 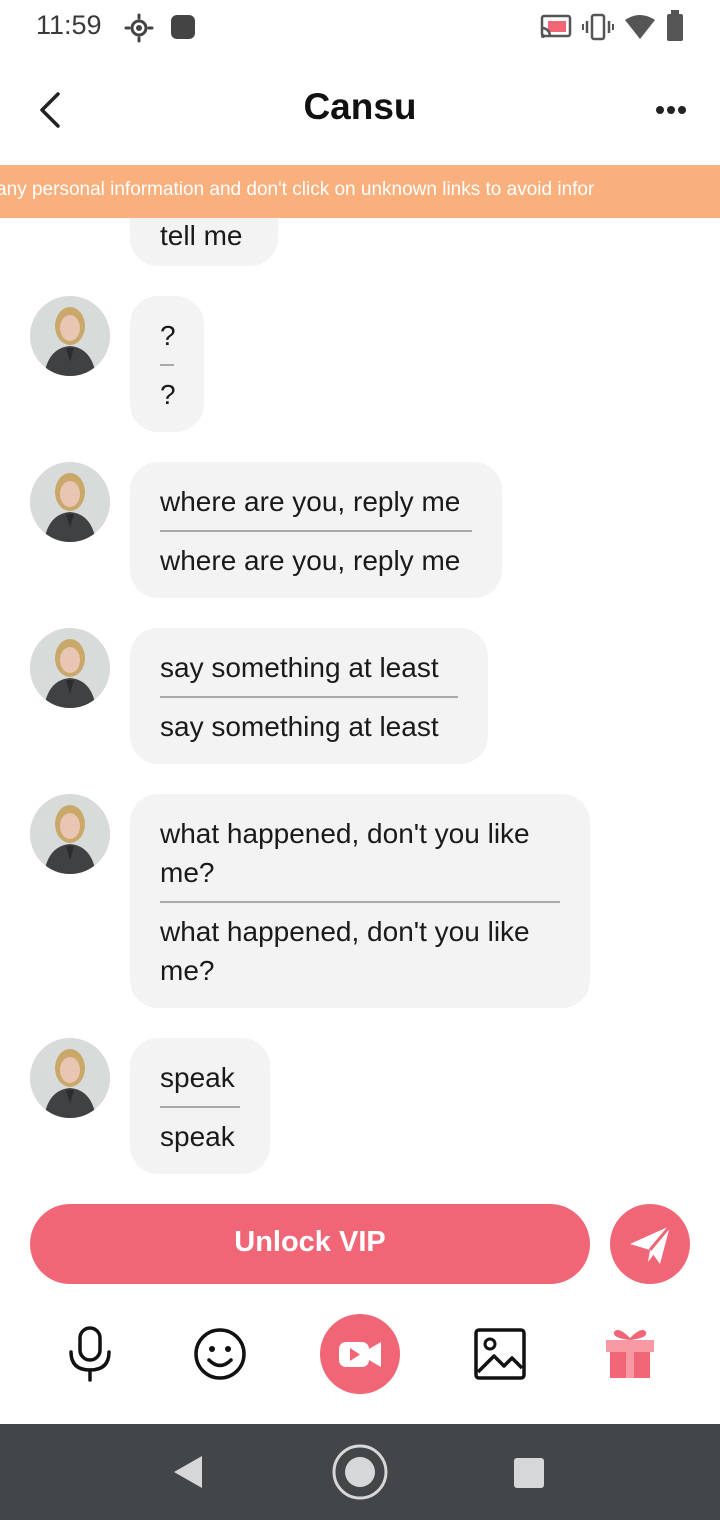 What do you see at coordinates (197, 1136) in the screenshot?
I see `message-translation: speak` at bounding box center [197, 1136].